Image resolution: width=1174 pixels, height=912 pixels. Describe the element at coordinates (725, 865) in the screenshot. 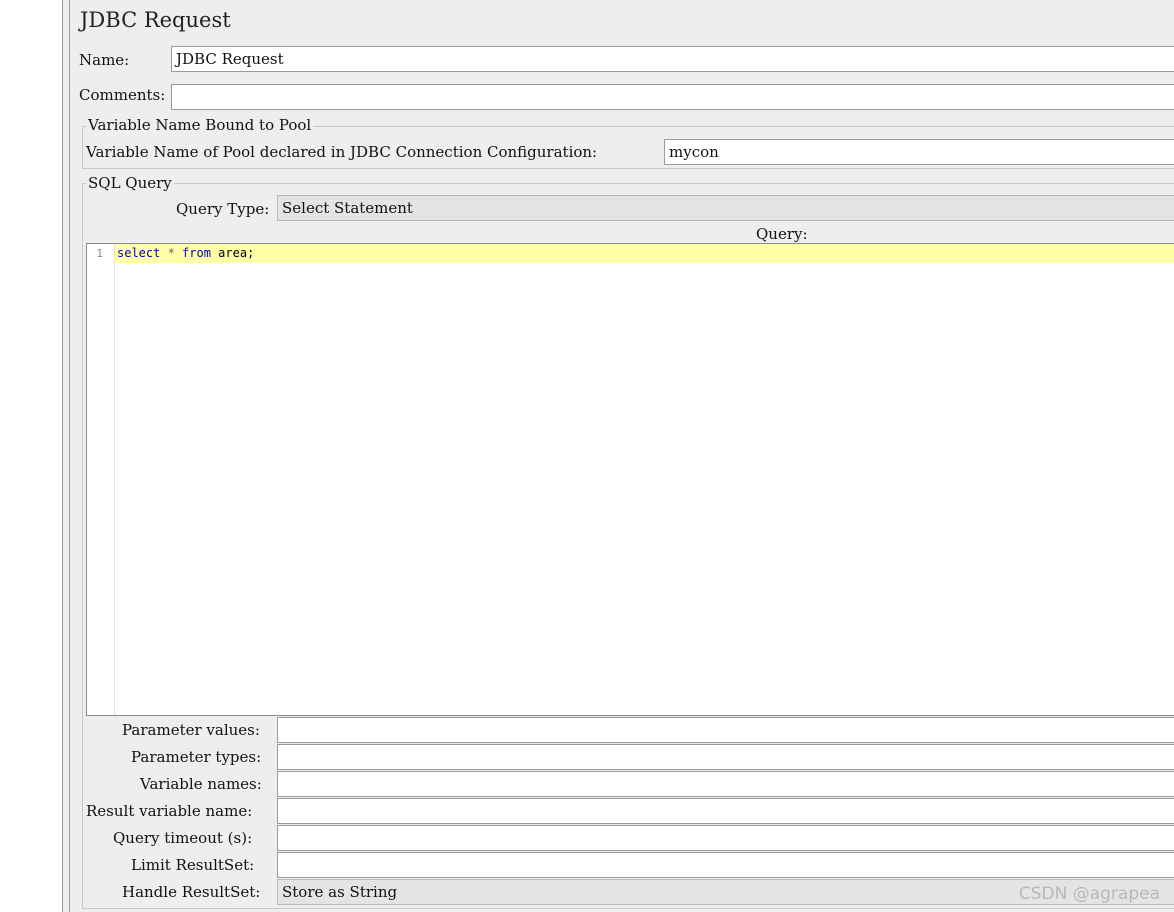

I see `limit-resultset-field` at that location.